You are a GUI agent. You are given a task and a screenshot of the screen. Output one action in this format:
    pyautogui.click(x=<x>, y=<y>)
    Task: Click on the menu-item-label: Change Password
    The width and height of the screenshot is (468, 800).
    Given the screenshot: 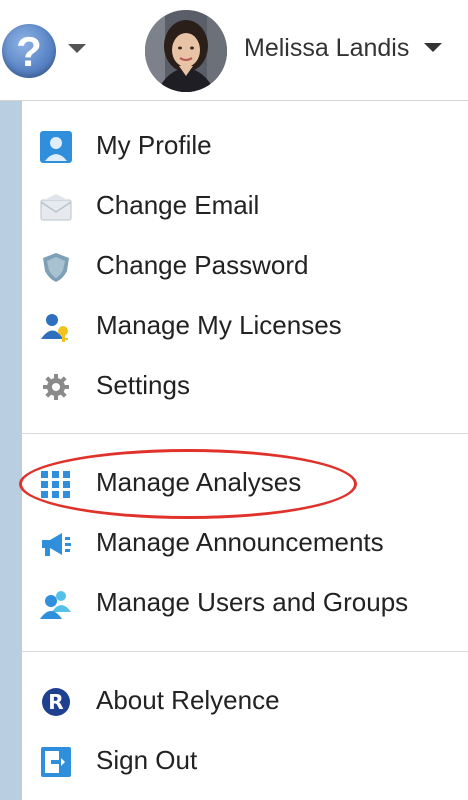 What is the action you would take?
    pyautogui.click(x=202, y=265)
    